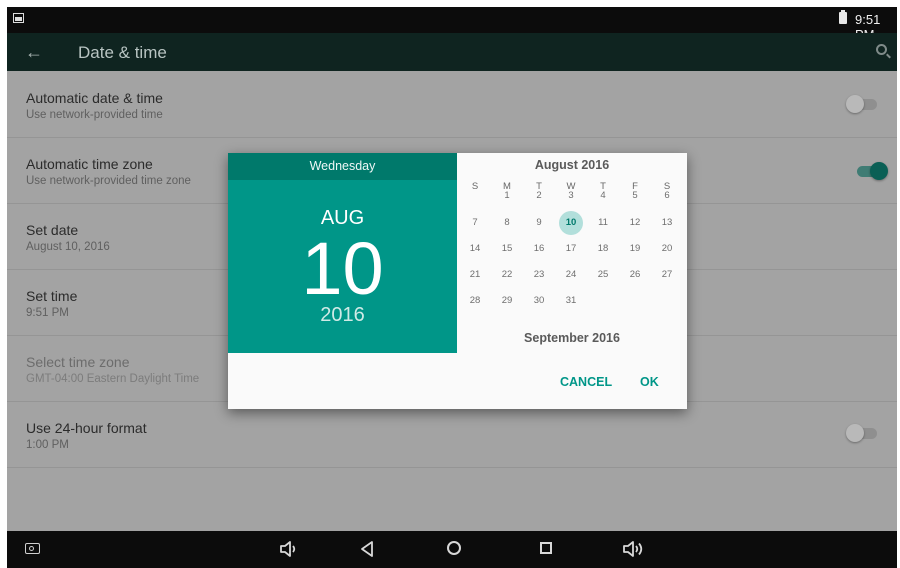 The height and width of the screenshot is (568, 900). I want to click on recents-icon, so click(546, 548).